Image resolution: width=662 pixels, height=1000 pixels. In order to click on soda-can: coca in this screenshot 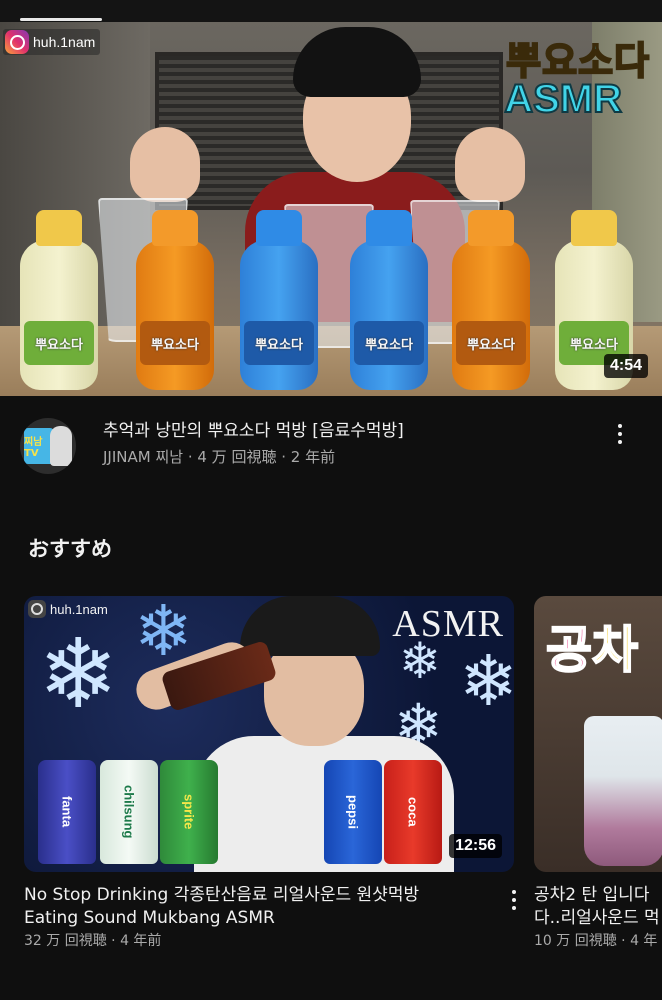, I will do `click(413, 812)`.